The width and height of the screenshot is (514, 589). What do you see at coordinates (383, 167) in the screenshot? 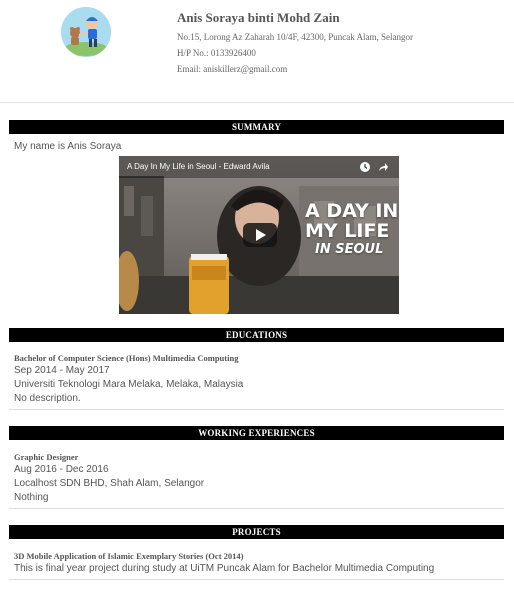
I see `share-arrow-icon` at bounding box center [383, 167].